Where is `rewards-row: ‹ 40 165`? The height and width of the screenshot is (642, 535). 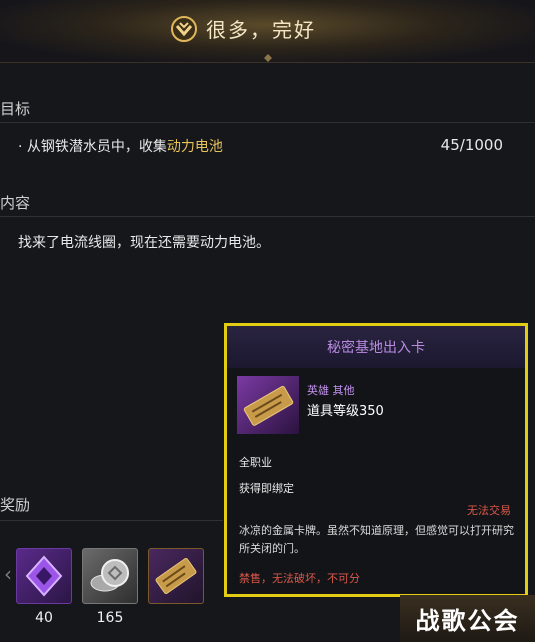
rewards-row: ‹ 40 165 is located at coordinates (107, 587).